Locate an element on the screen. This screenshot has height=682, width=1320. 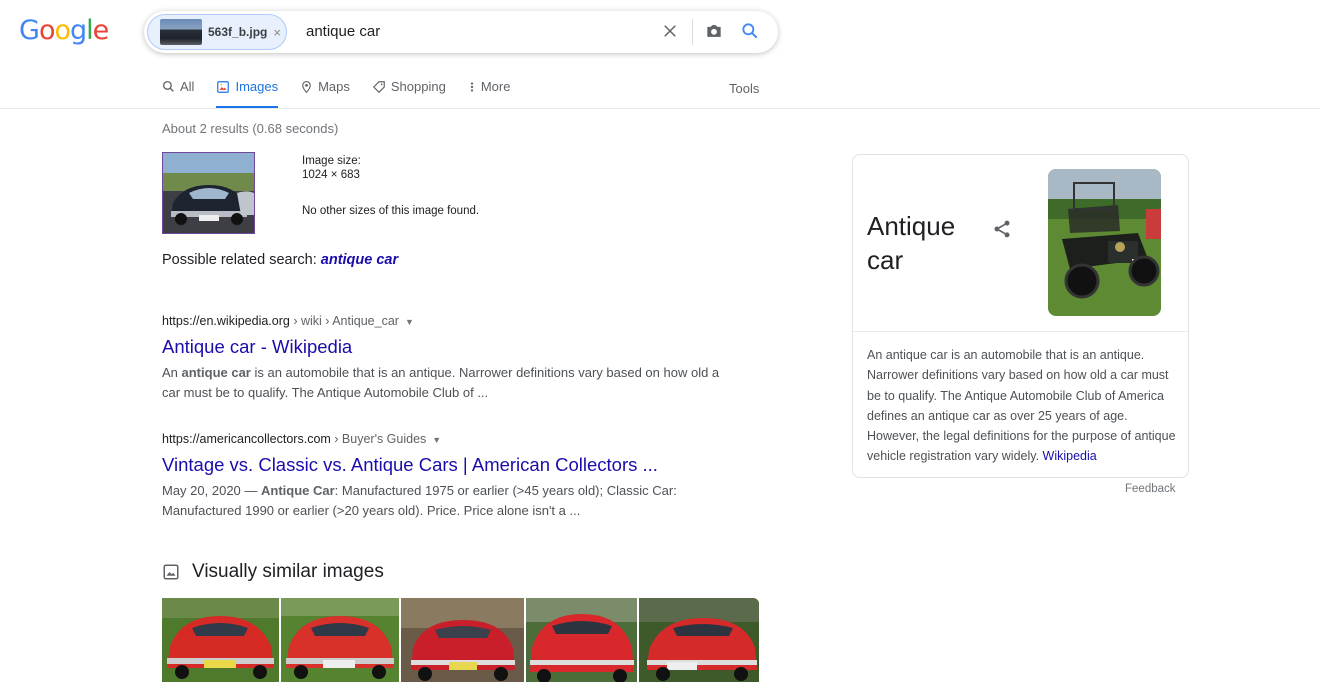
knowledge-panel-title: Antique car is located at coordinates (911, 243).